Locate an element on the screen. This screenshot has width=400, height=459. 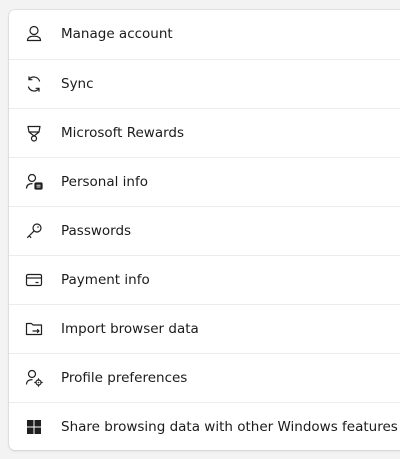
menu-item-passwords: Passwords is located at coordinates (204, 230).